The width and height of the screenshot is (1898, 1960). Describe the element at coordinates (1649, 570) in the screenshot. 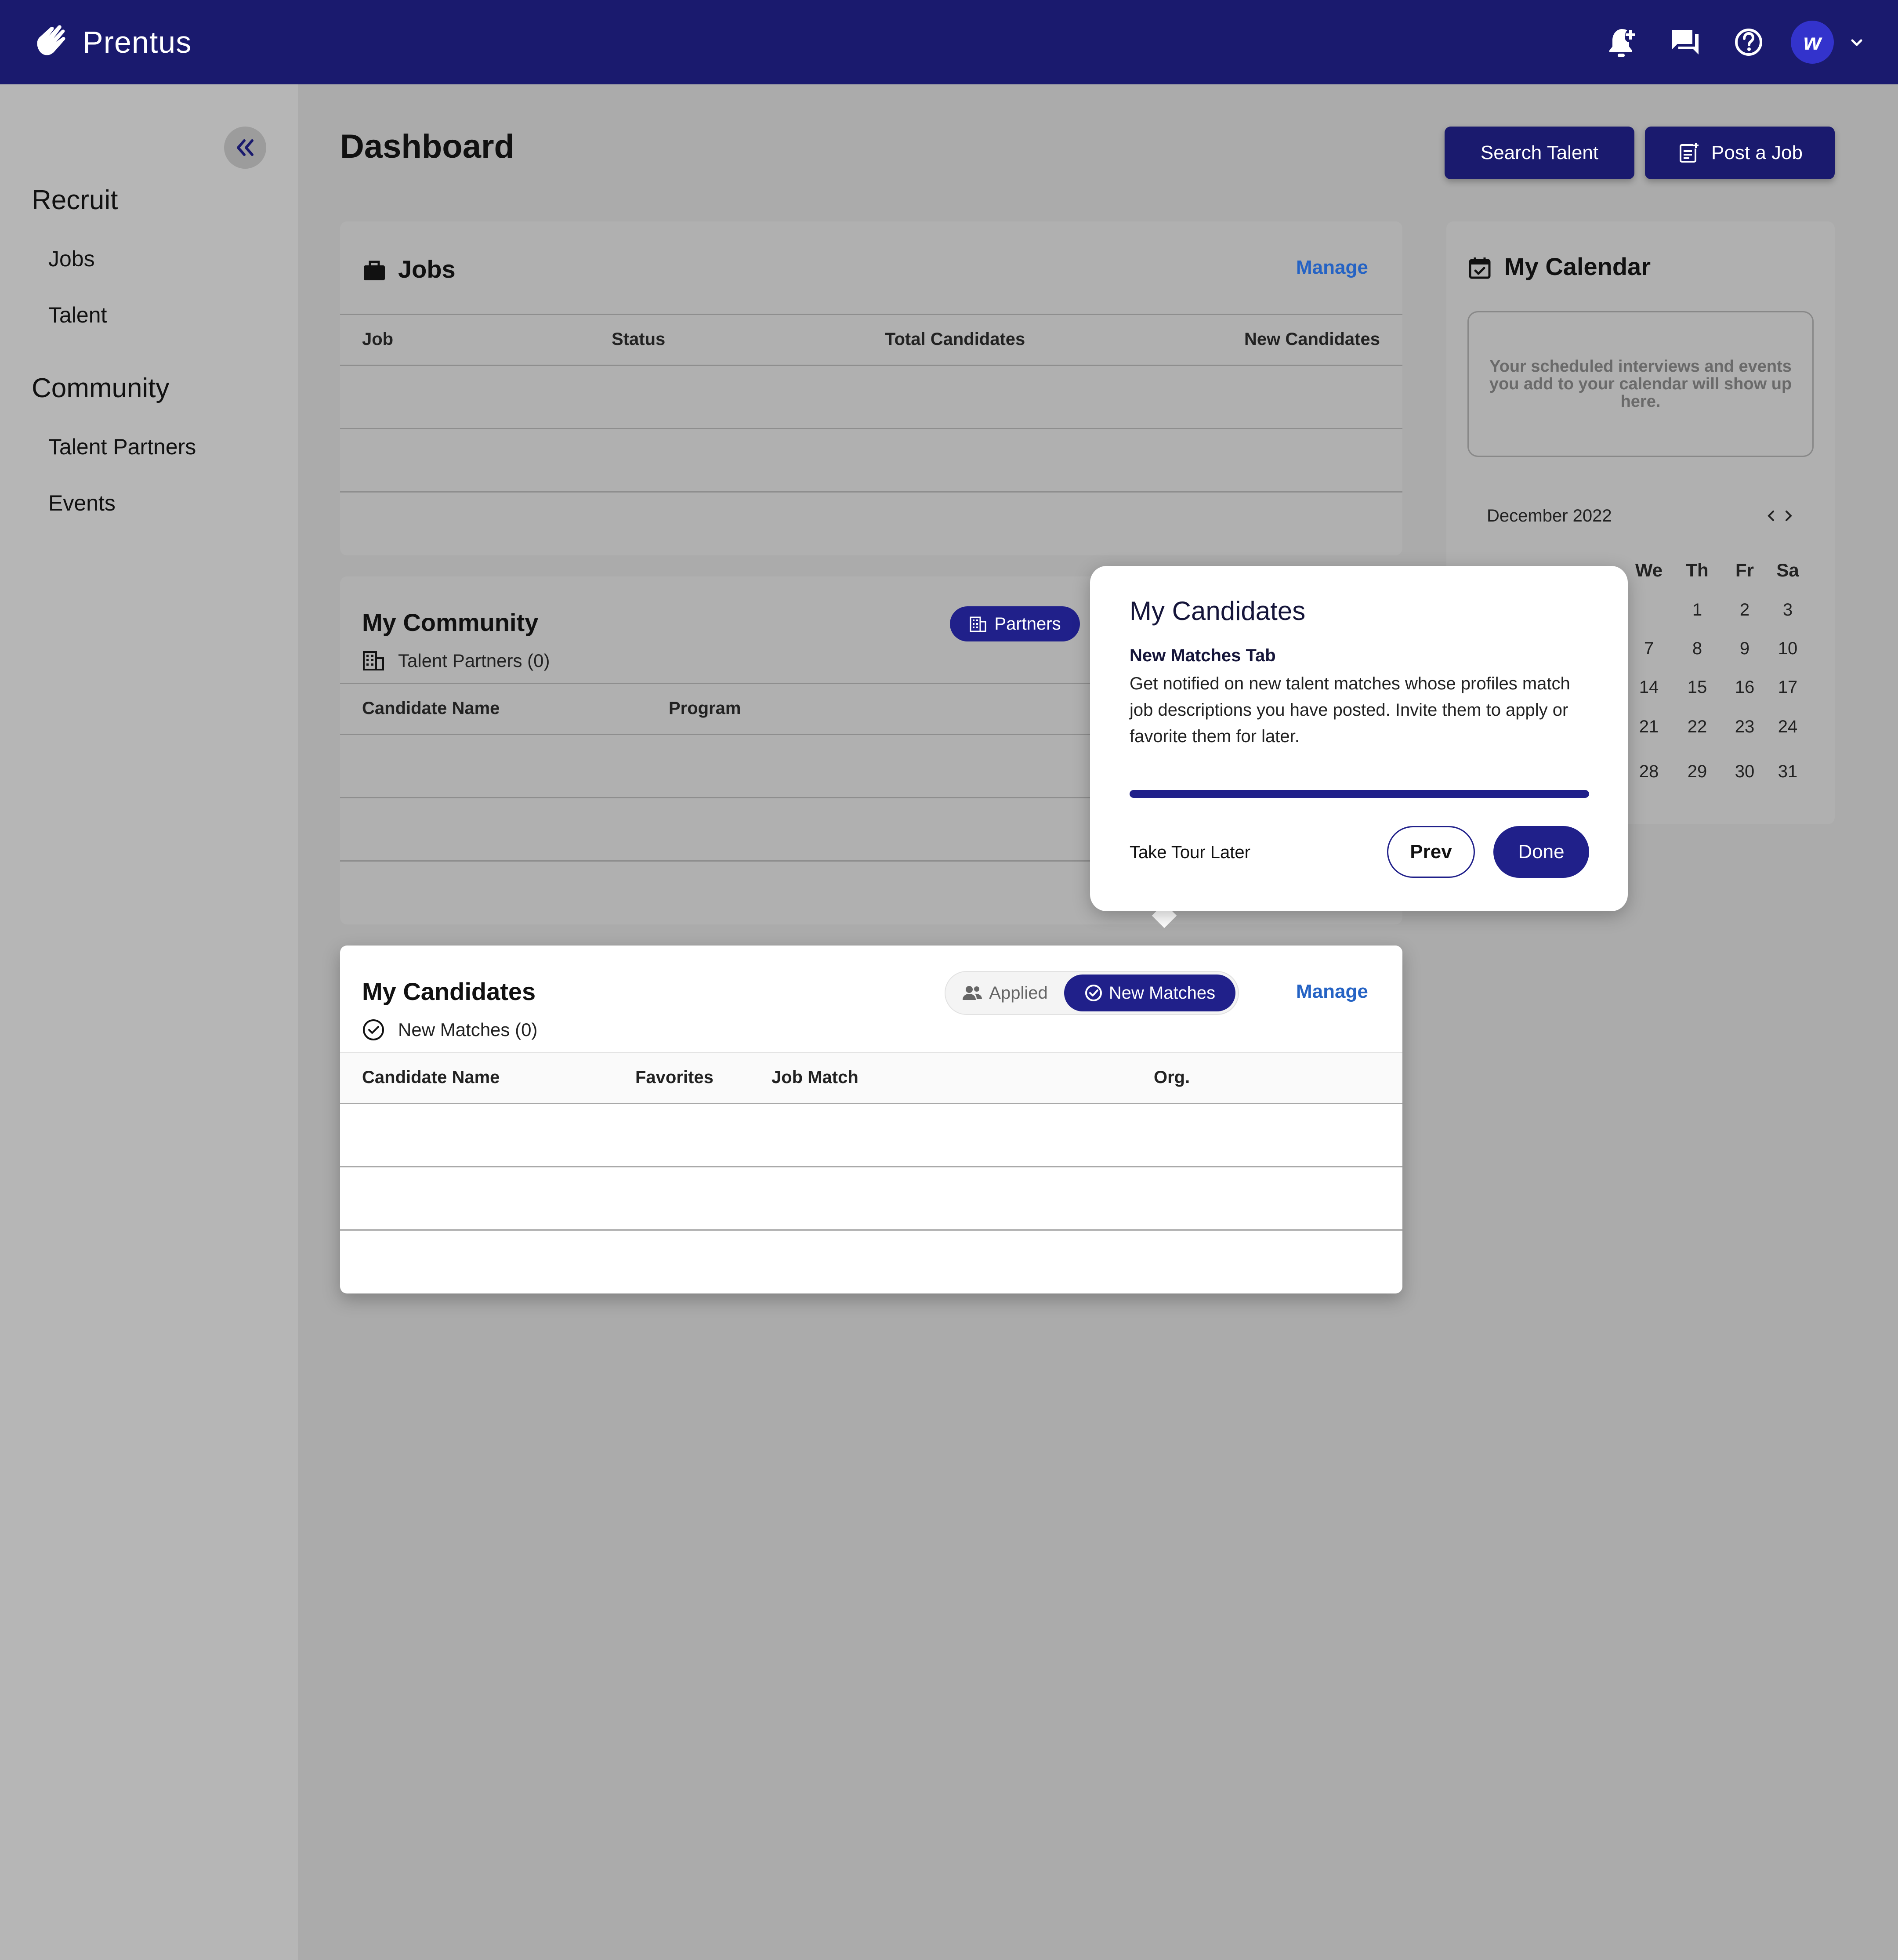

I see `weekday-we: We` at that location.